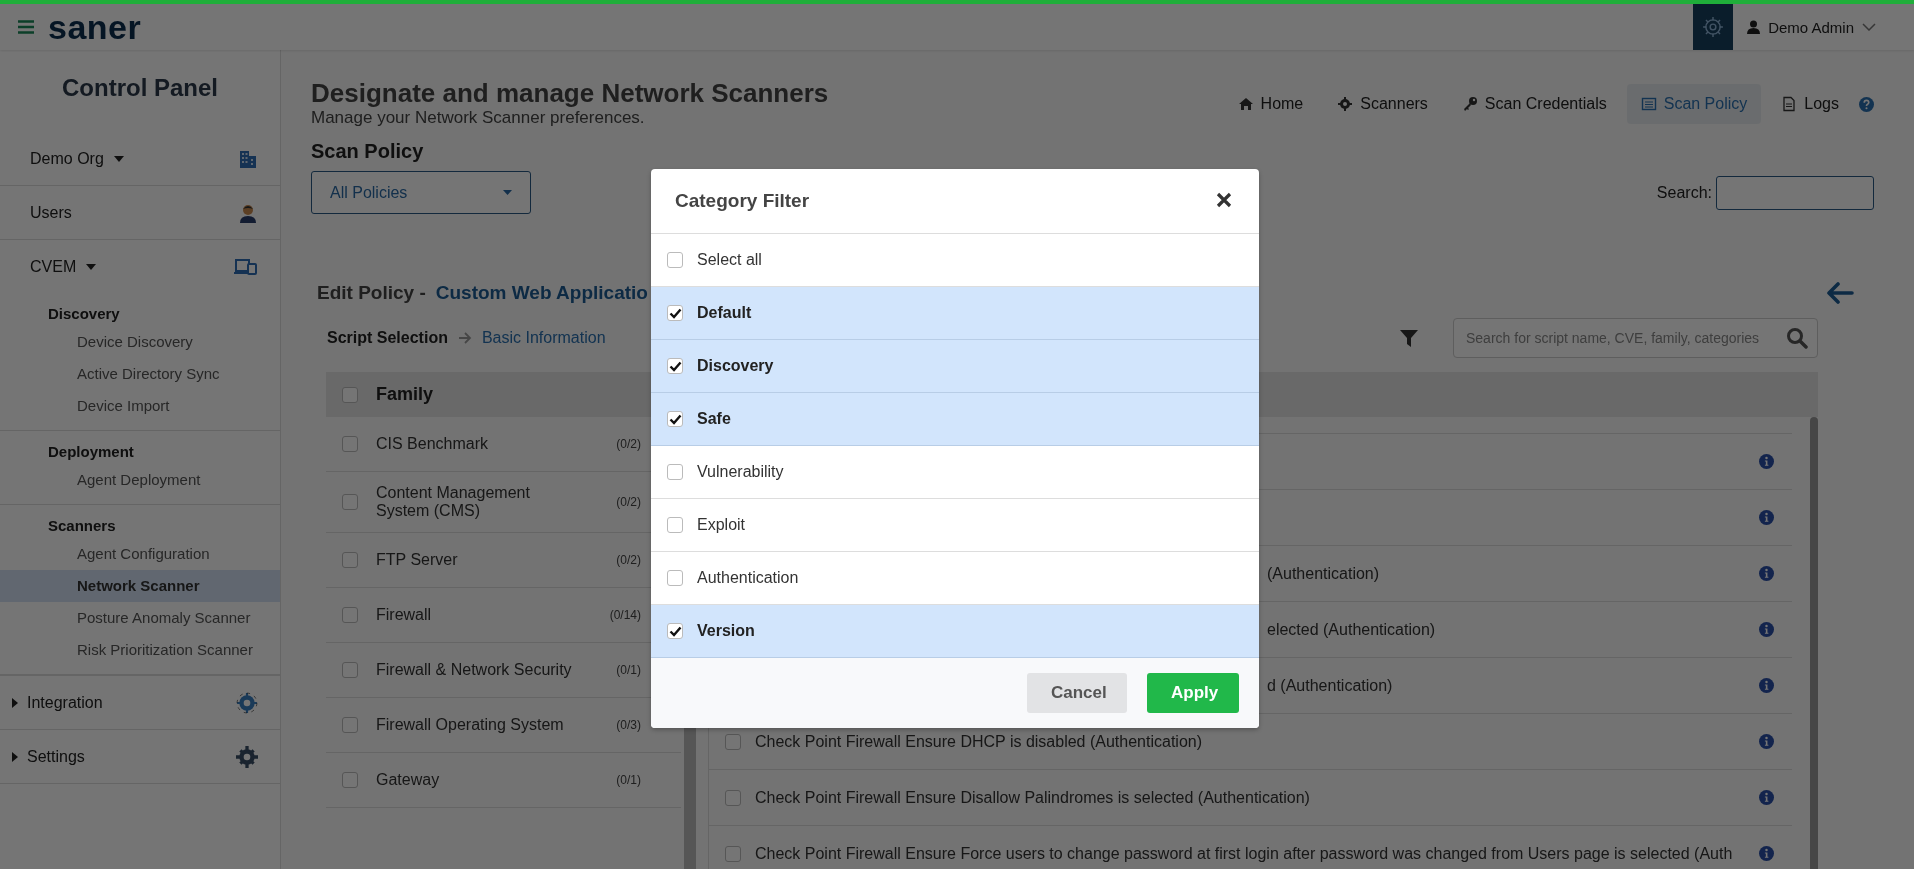 This screenshot has height=869, width=1914. I want to click on home-icon, so click(1245, 104).